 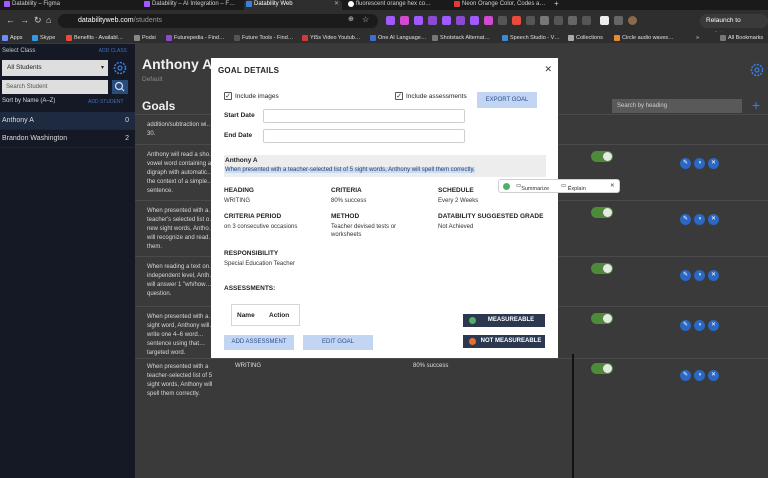 What do you see at coordinates (572, 20) in the screenshot?
I see `puzzle-icon` at bounding box center [572, 20].